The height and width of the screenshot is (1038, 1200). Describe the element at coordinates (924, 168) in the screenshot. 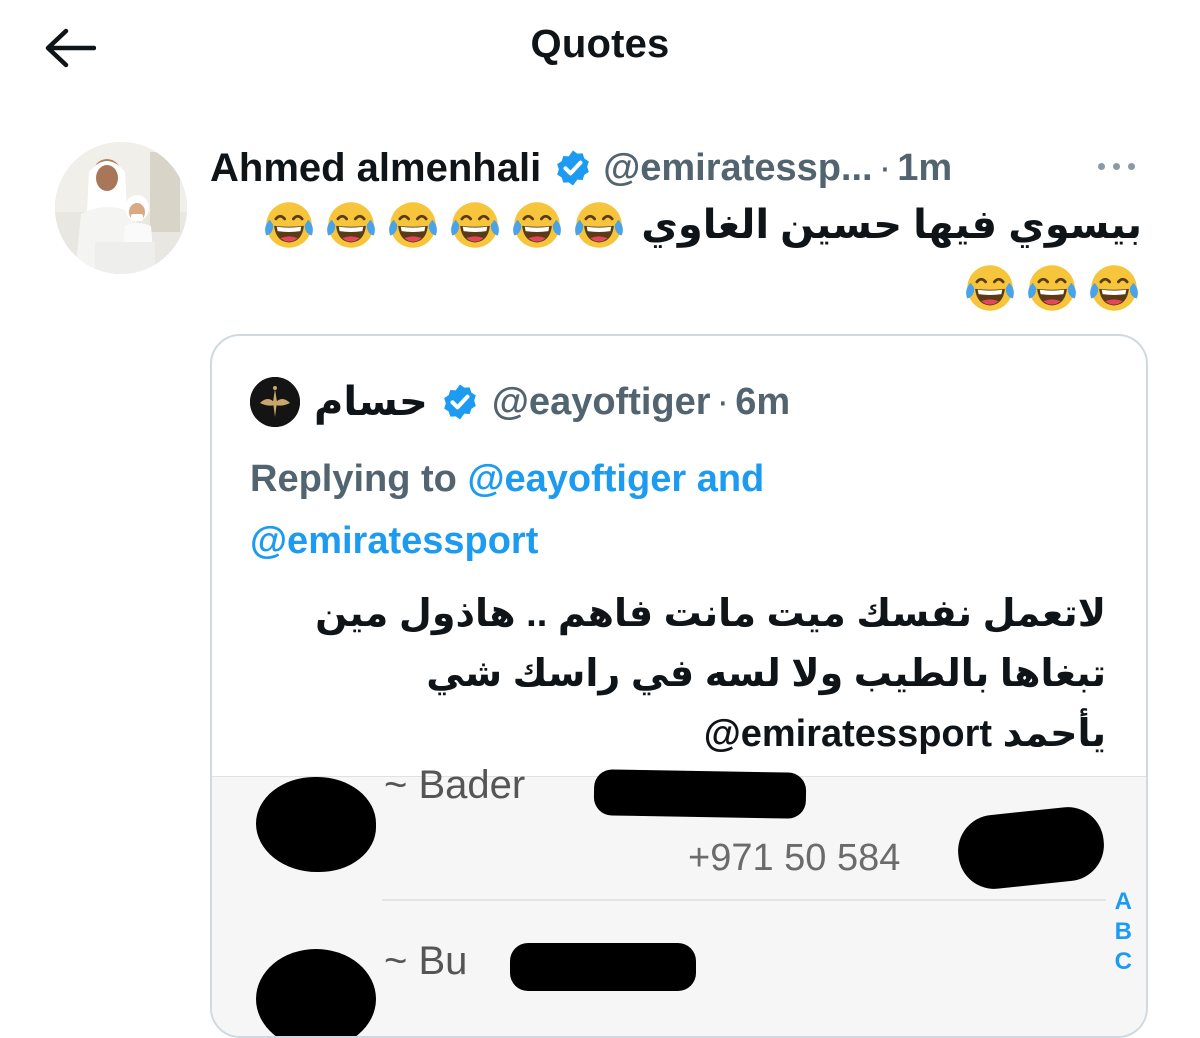

I see `tweet-time: 1m` at that location.